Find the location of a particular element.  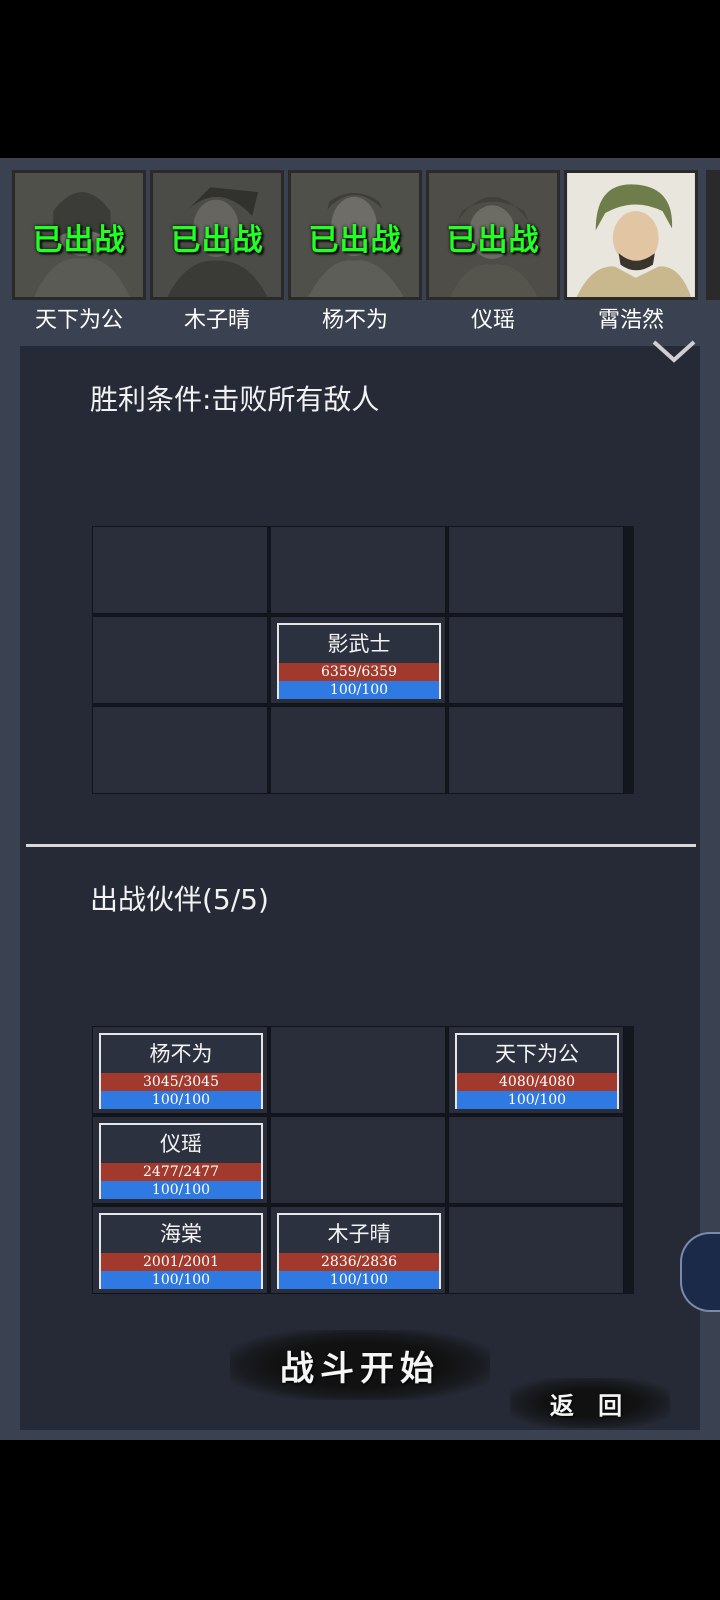

portrait-name: 仪瑶 is located at coordinates (492, 320).